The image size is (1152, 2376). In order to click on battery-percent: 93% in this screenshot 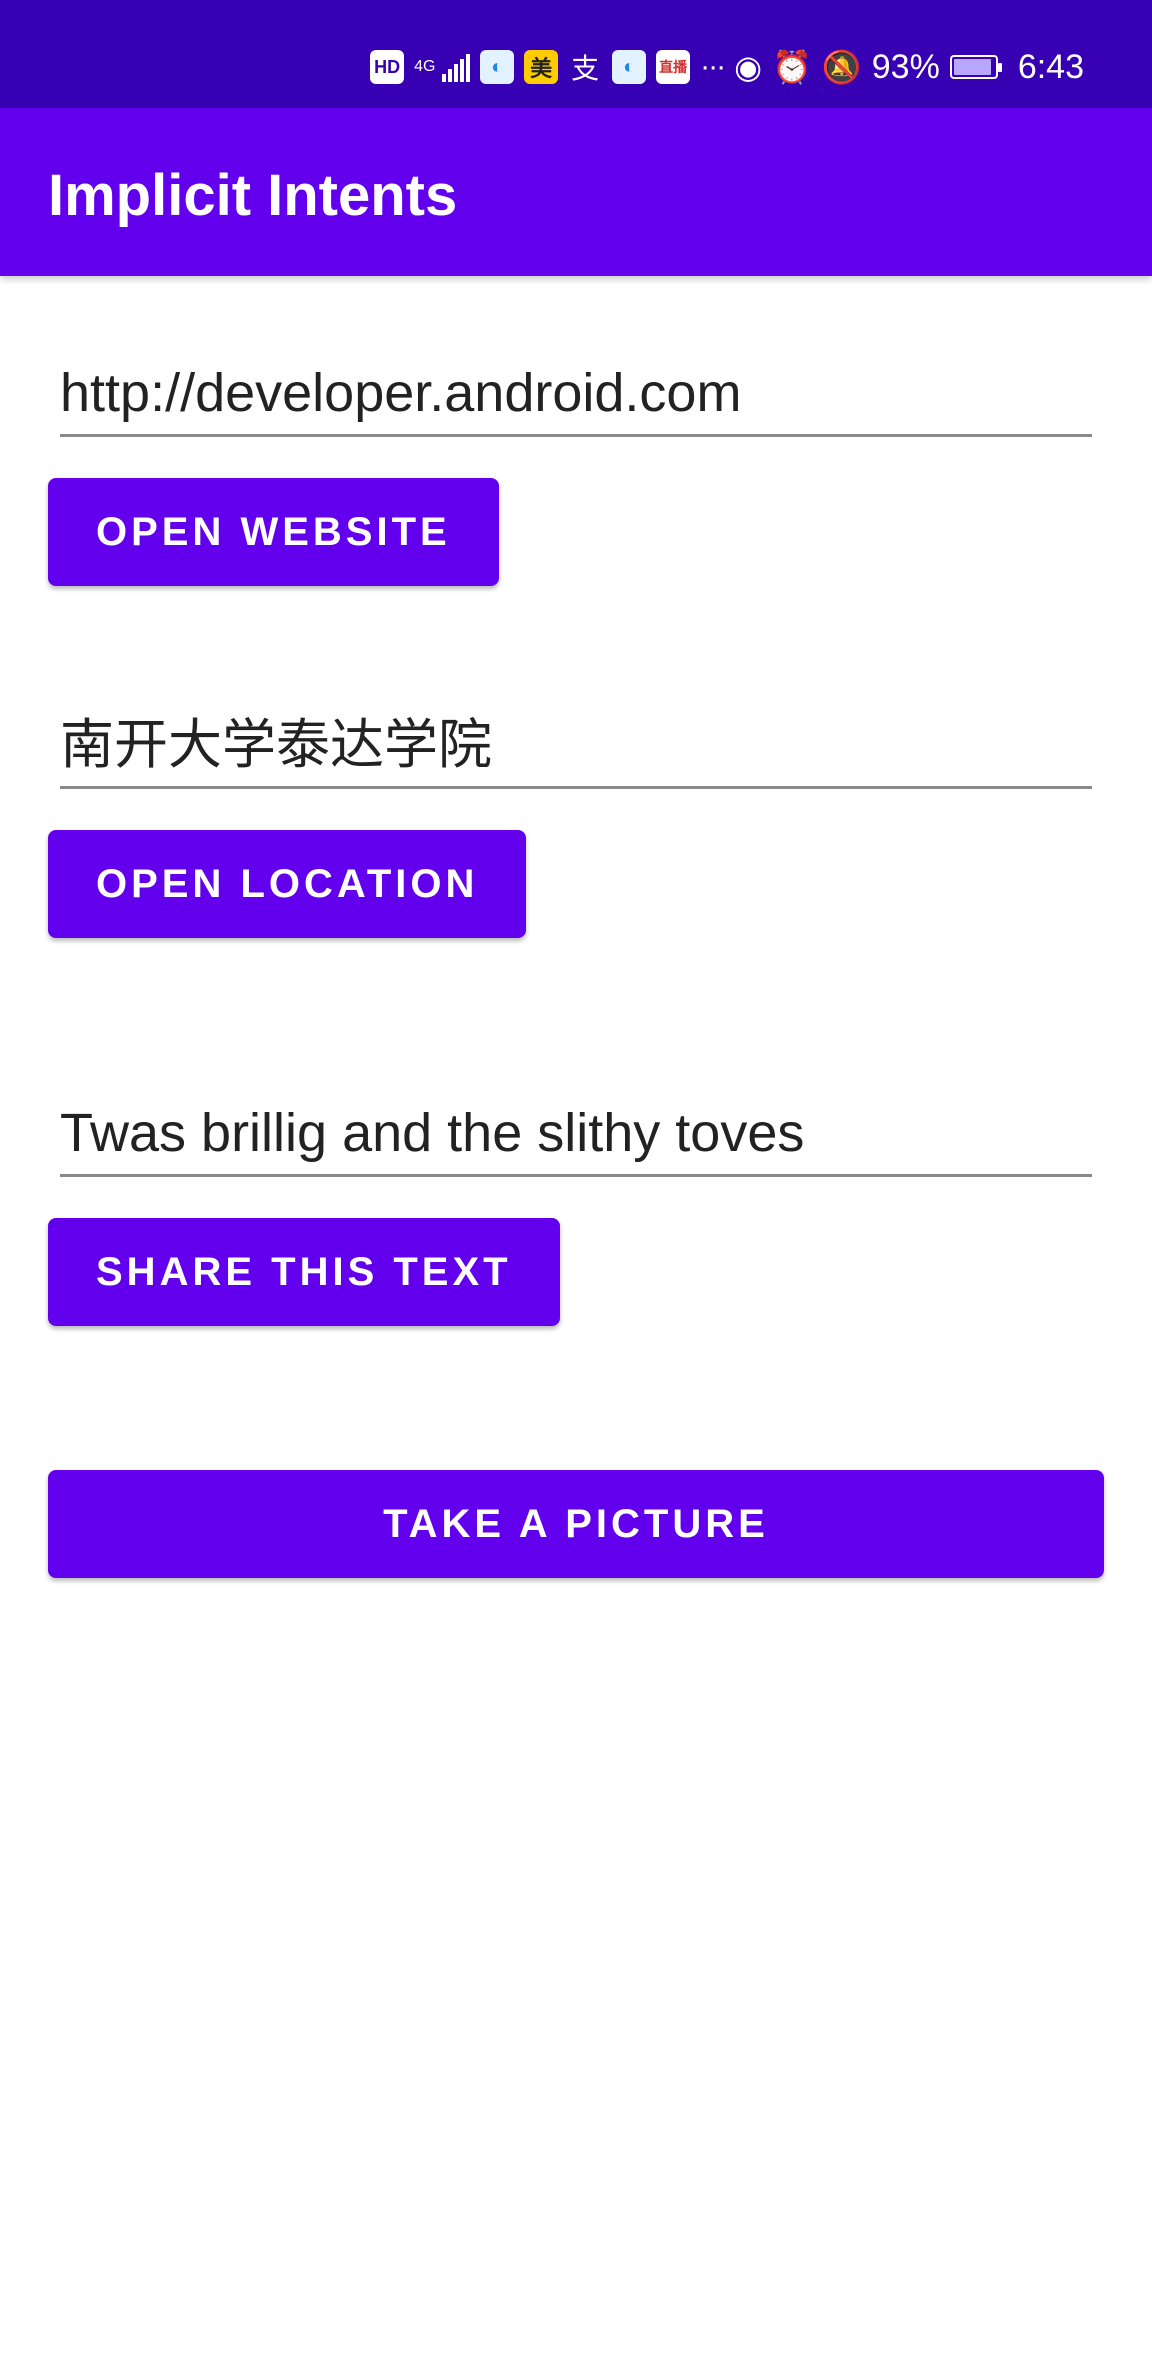, I will do `click(905, 66)`.